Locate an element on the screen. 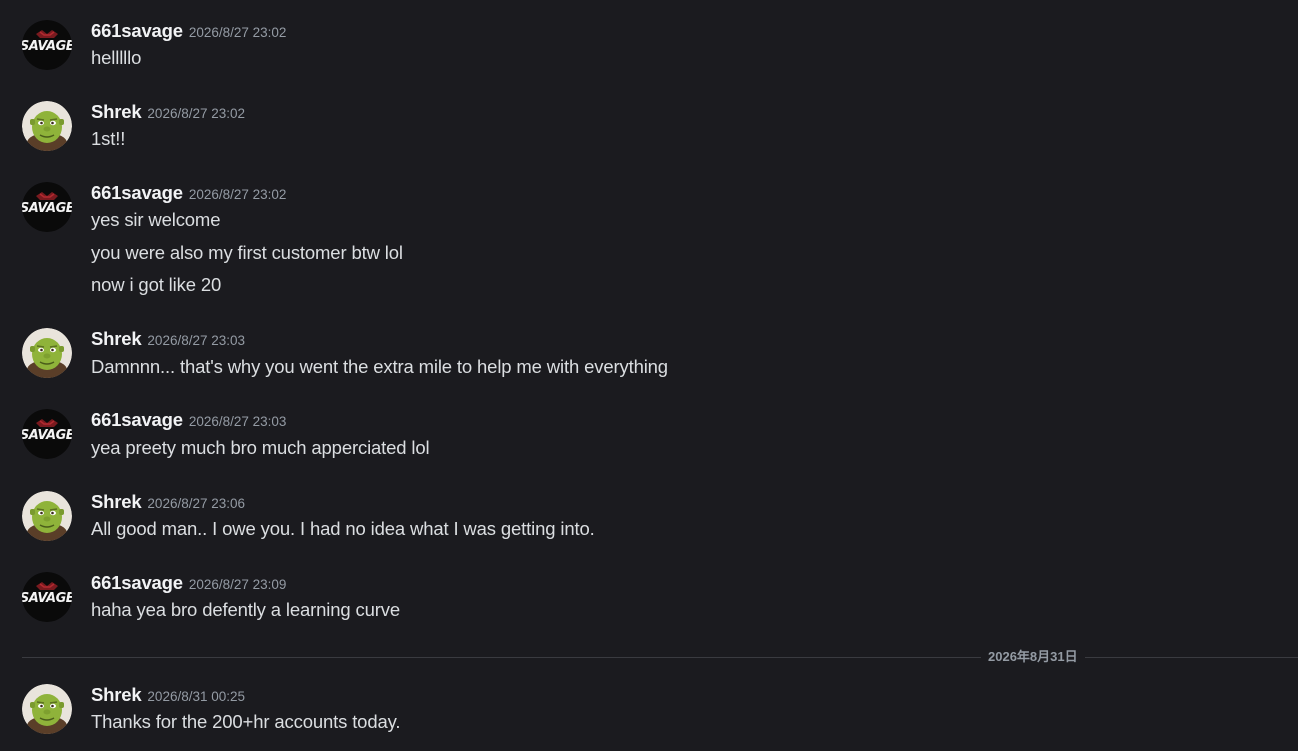  date-divider-label: 2026年8月31日 is located at coordinates (1033, 657).